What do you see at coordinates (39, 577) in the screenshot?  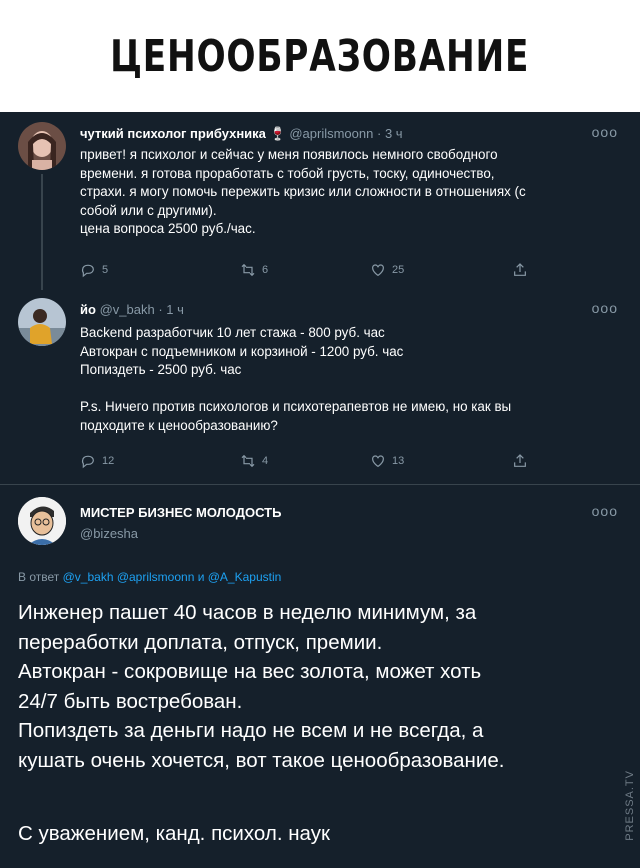 I see `reply-prefix: В ответ` at bounding box center [39, 577].